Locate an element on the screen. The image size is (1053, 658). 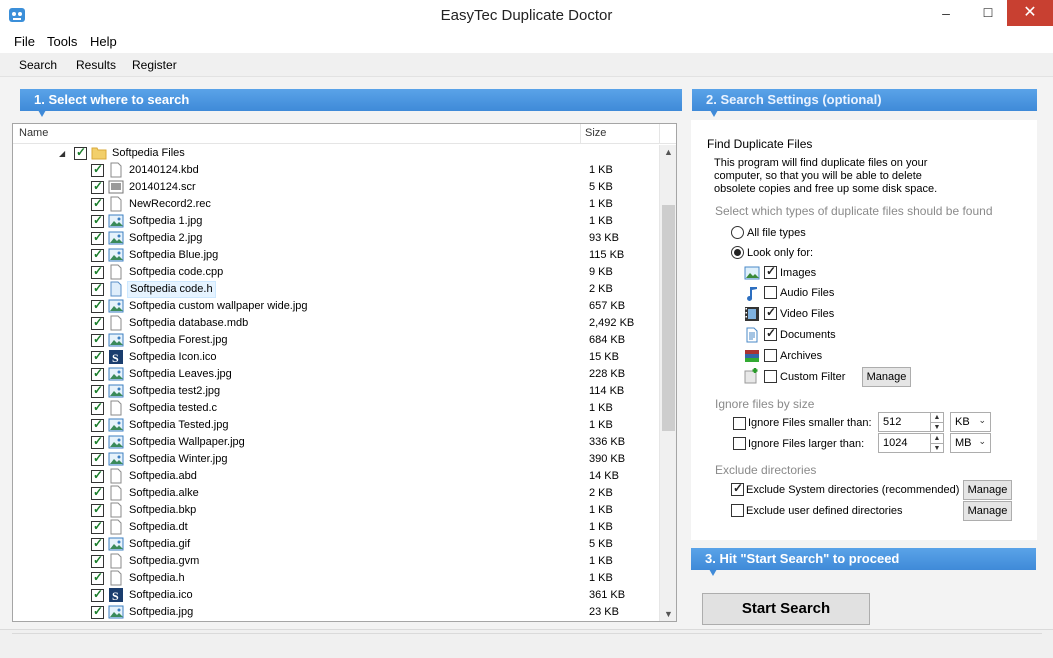
images-label: Images is located at coordinates (798, 273).